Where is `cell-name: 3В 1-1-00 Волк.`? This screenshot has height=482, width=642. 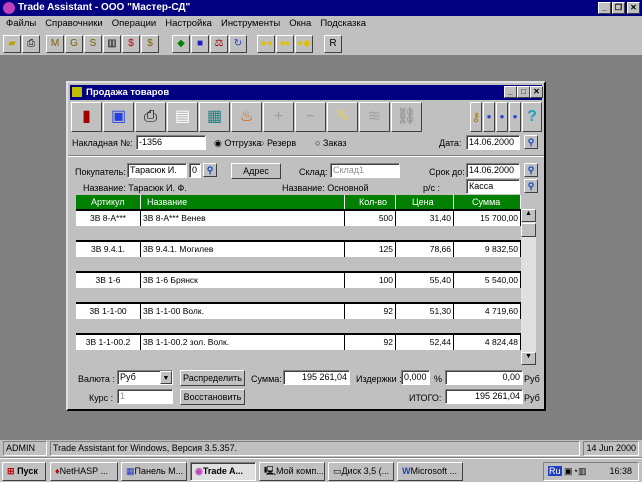
cell-name: 3В 1-1-00 Волк. is located at coordinates (243, 311).